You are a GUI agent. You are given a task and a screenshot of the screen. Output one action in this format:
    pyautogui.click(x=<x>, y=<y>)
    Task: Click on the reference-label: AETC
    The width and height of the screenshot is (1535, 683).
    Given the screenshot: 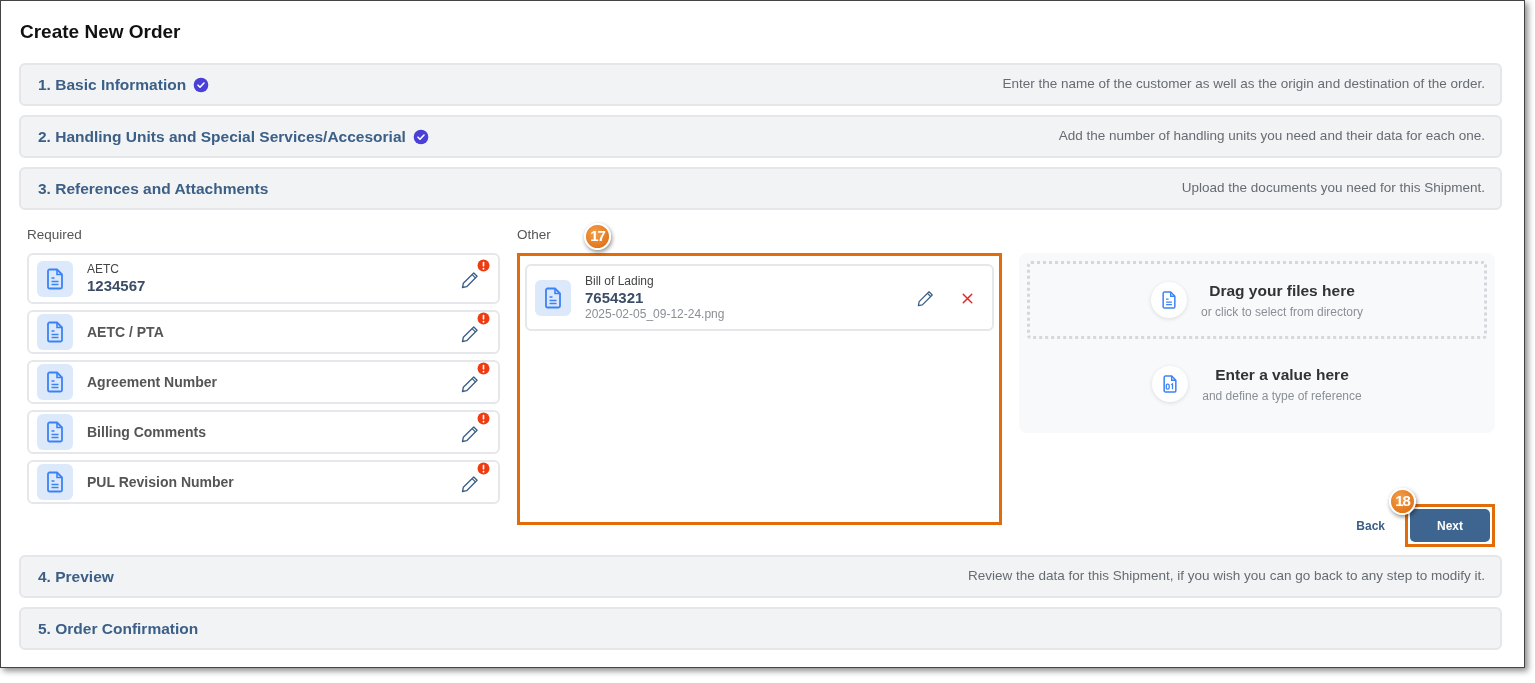 What is the action you would take?
    pyautogui.click(x=103, y=269)
    